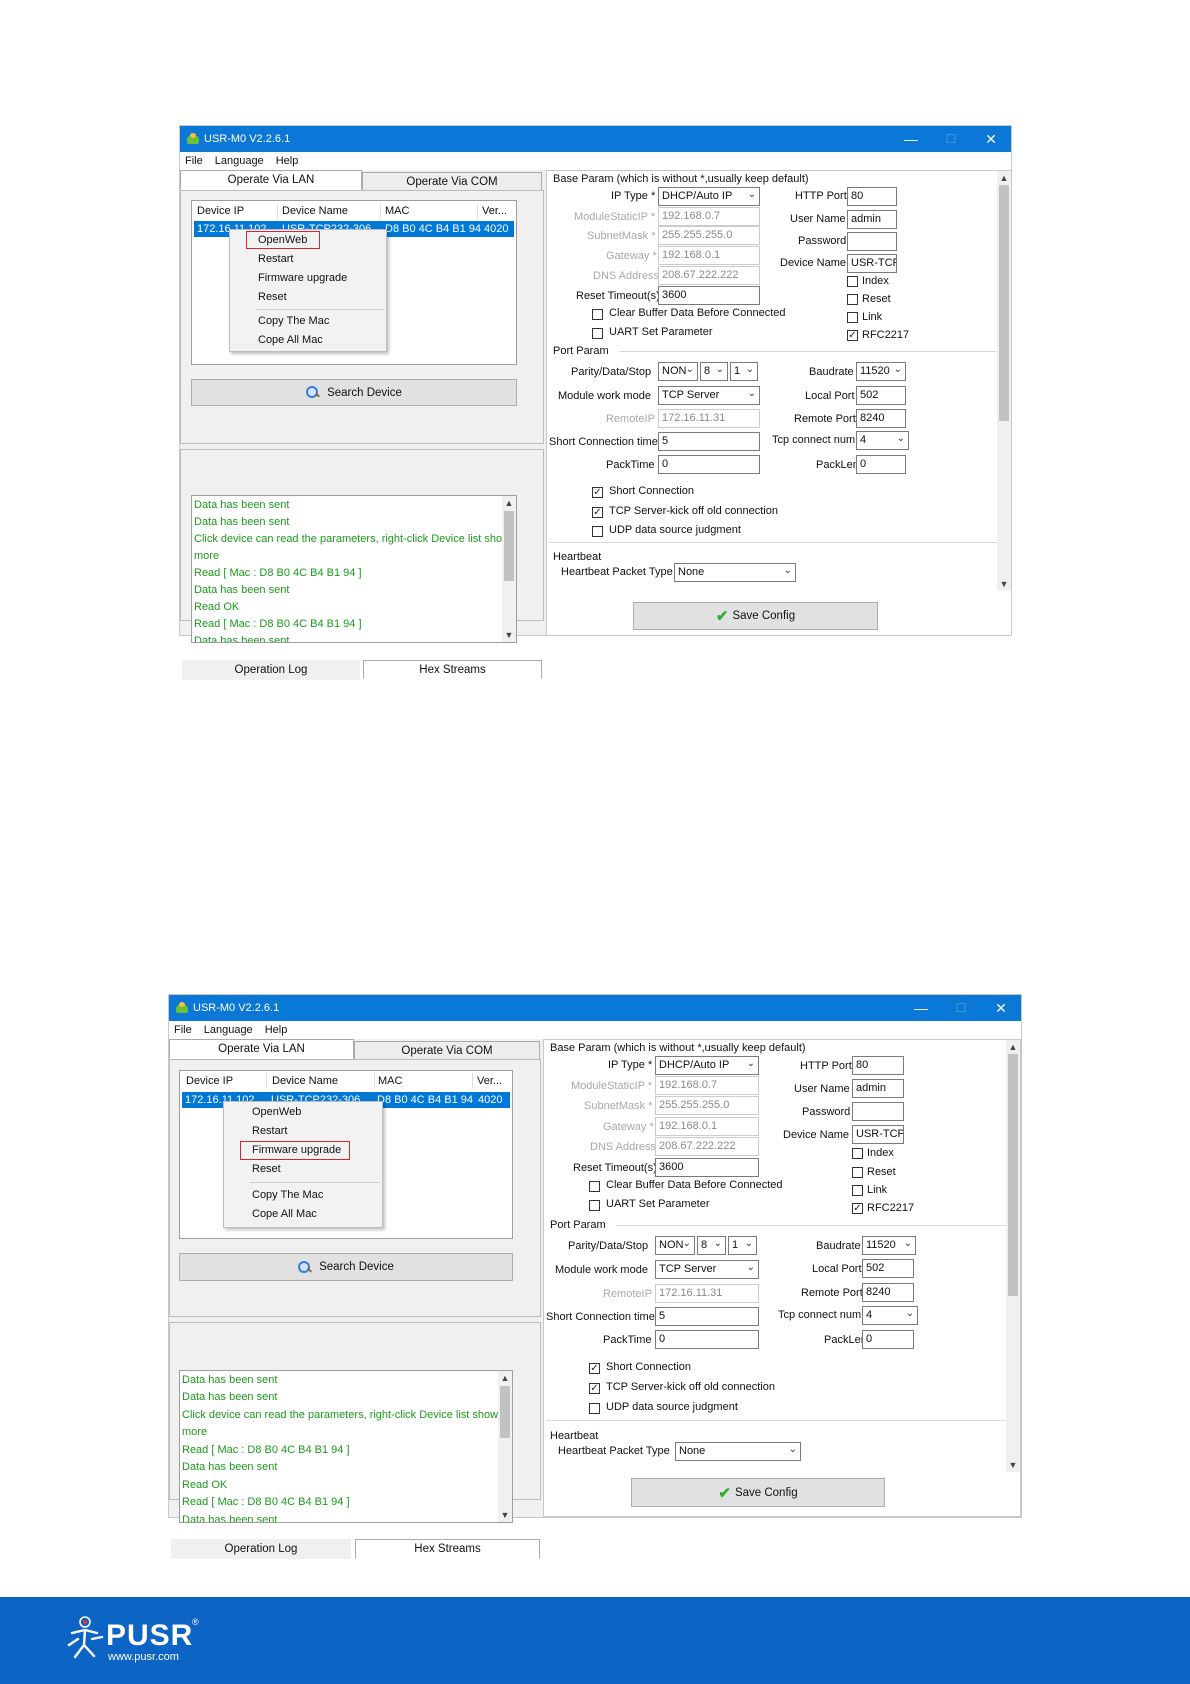 Image resolution: width=1190 pixels, height=1684 pixels. Describe the element at coordinates (709, 255) in the screenshot. I see `gateway-field: 192.168.0.1` at that location.